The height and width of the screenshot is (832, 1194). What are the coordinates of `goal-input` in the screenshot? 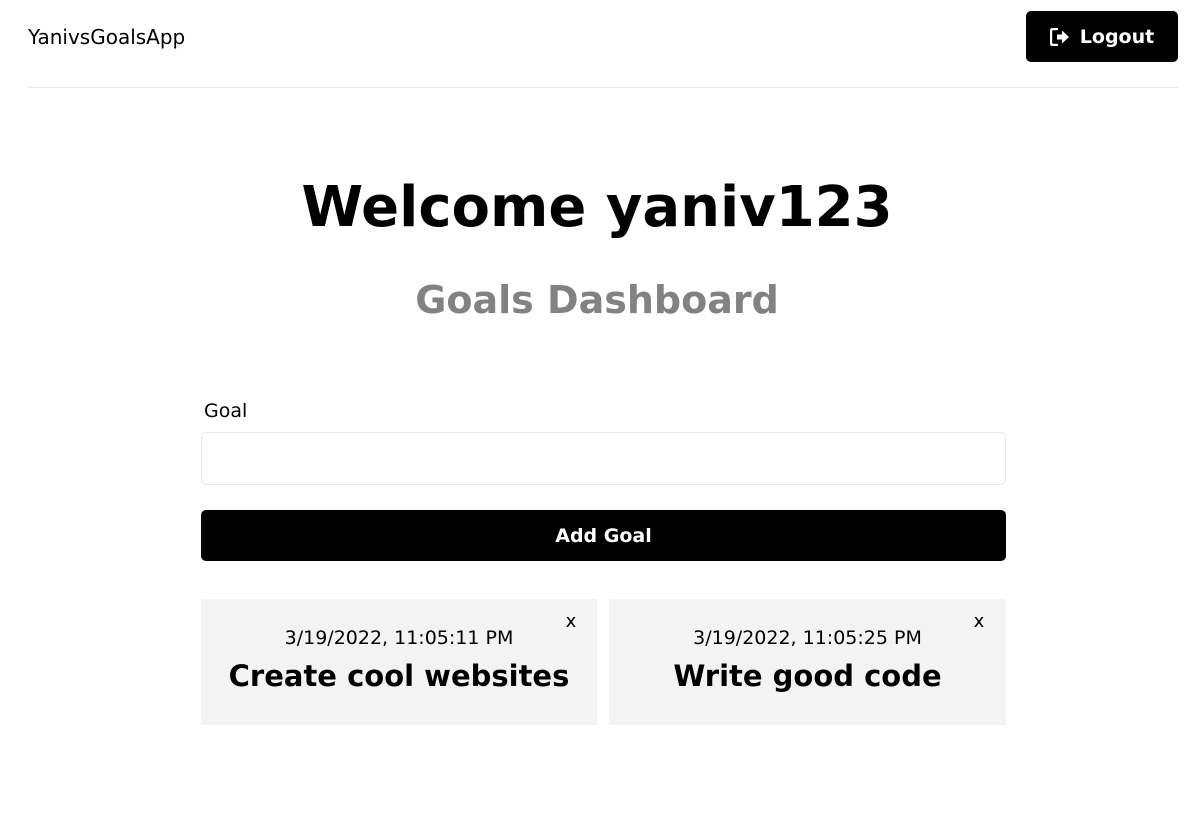 It's located at (603, 458).